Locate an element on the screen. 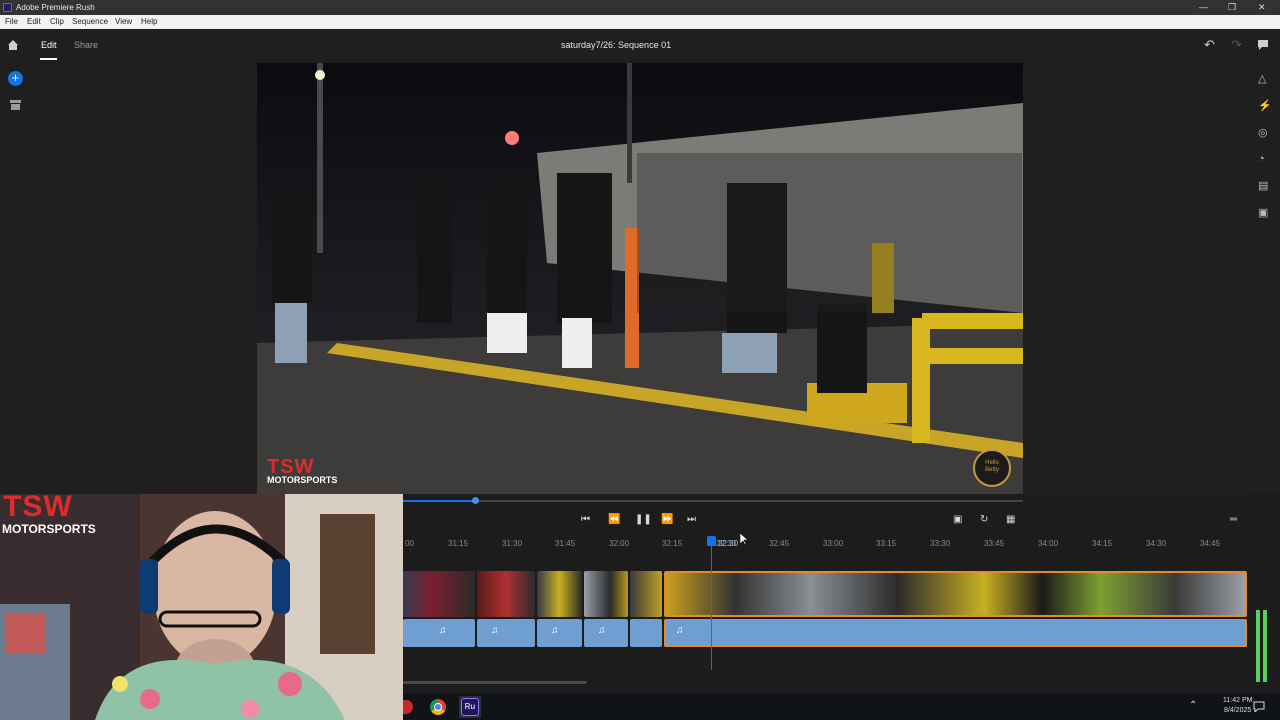  ruler-tick: 34:00 is located at coordinates (1048, 543).